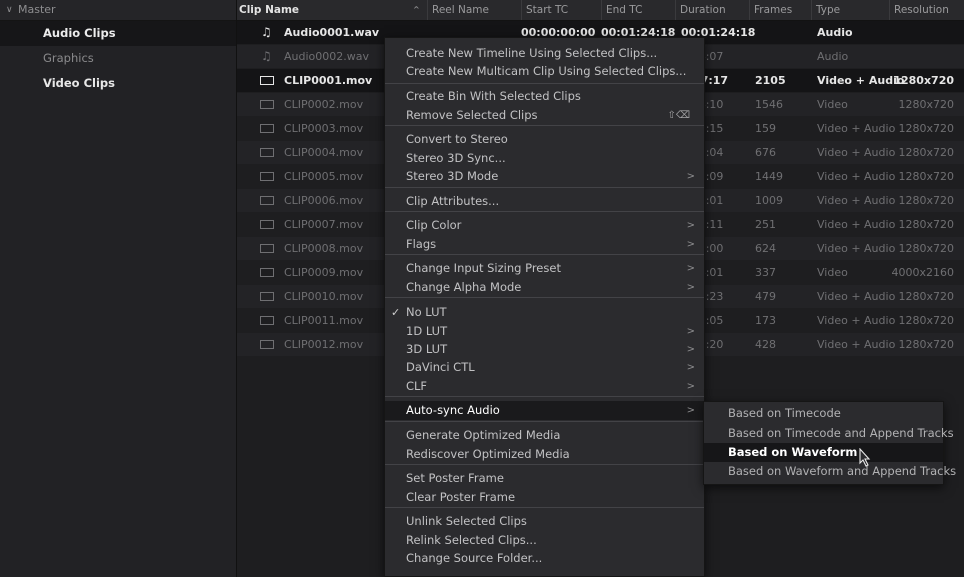 The width and height of the screenshot is (964, 577). What do you see at coordinates (544, 139) in the screenshot?
I see `menu-item-convert-to-stereo: Convert to Stereo` at bounding box center [544, 139].